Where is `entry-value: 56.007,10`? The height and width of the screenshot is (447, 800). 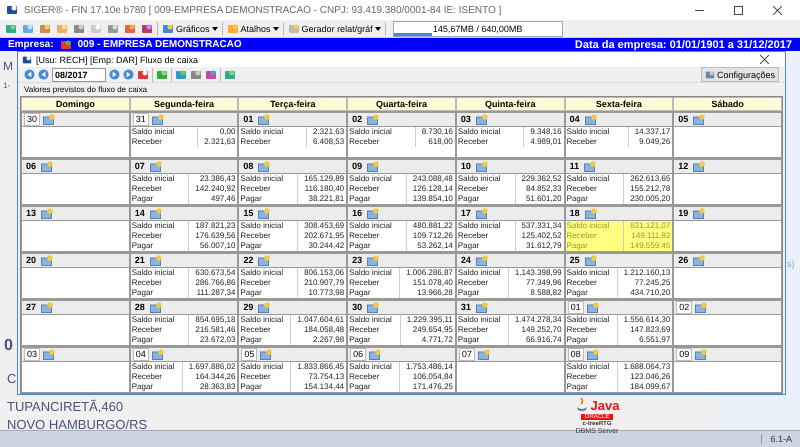 entry-value: 56.007,10 is located at coordinates (217, 246).